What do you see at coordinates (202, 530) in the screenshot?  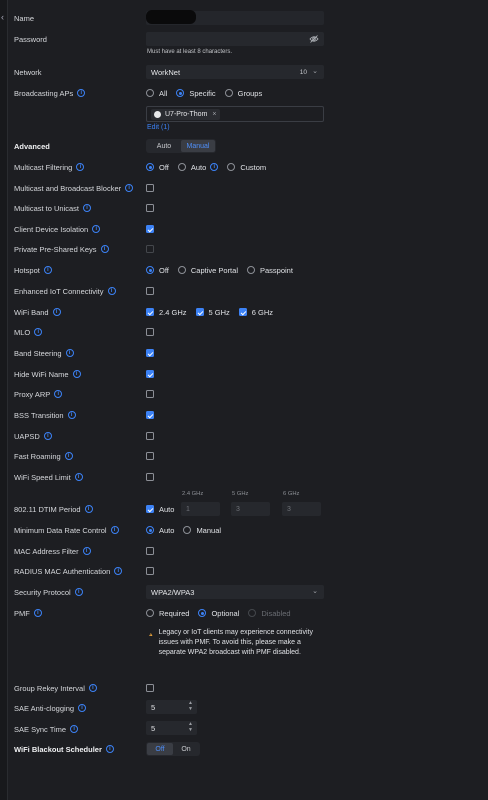 I see `min-data-rate-manual-option: Manual` at bounding box center [202, 530].